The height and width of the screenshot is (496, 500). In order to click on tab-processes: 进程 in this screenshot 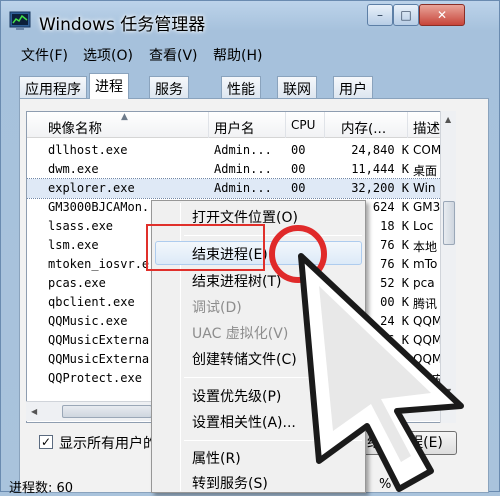, I will do `click(109, 86)`.